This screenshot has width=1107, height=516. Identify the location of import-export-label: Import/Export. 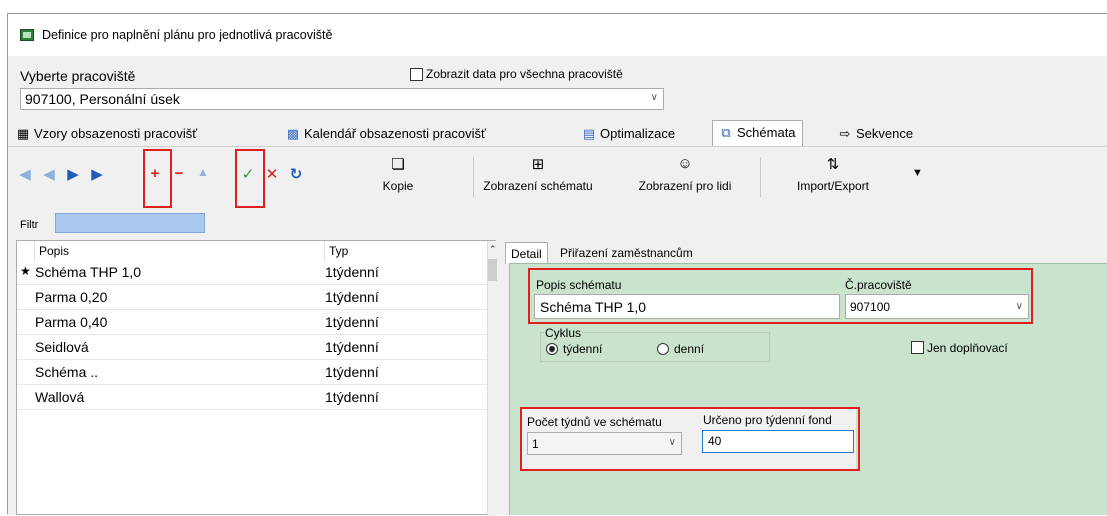
(833, 186).